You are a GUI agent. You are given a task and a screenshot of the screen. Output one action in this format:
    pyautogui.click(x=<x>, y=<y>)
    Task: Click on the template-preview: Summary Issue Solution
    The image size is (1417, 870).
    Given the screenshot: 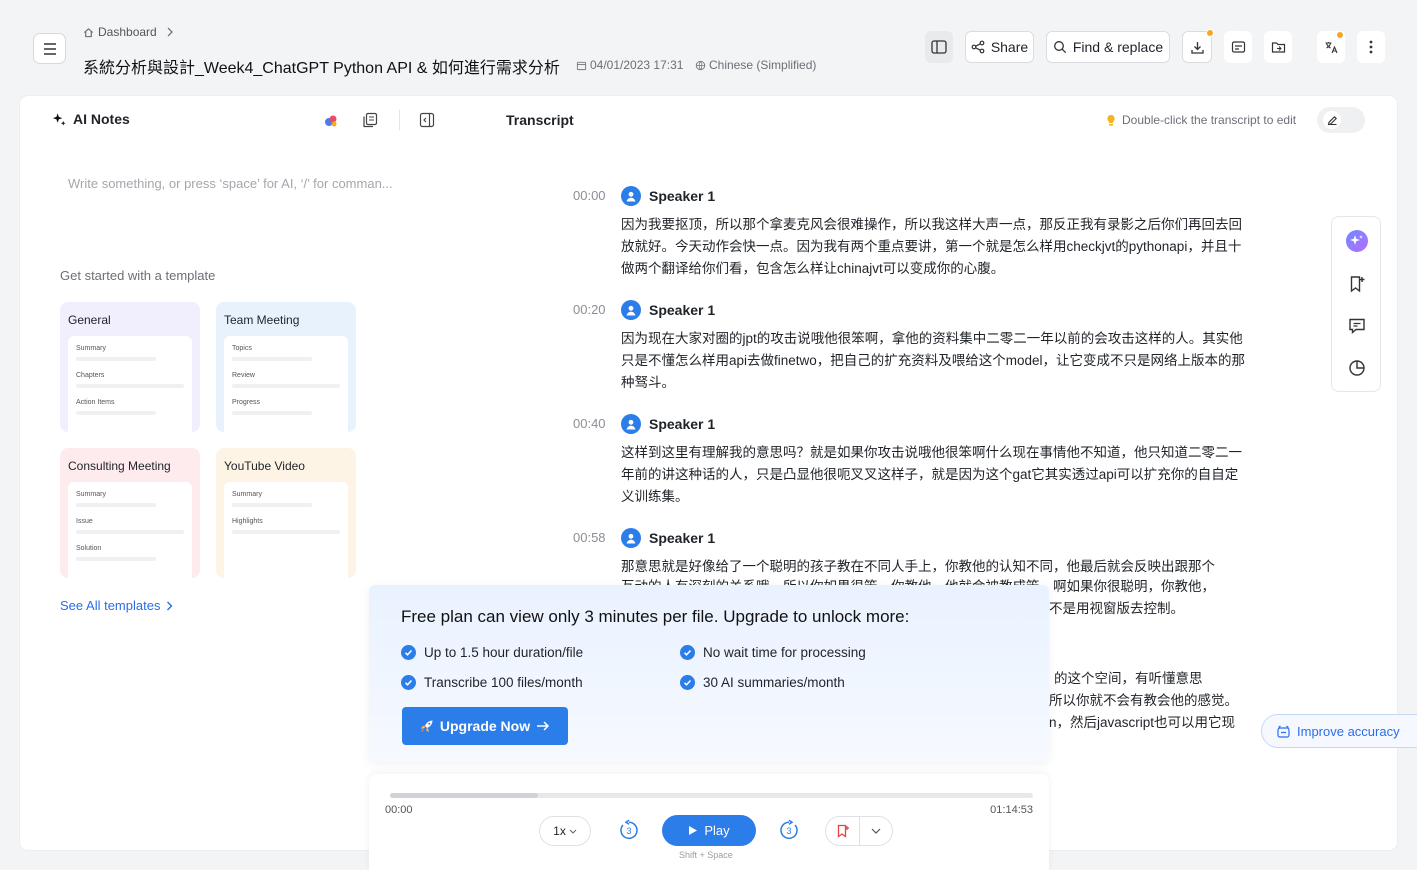 What is the action you would take?
    pyautogui.click(x=130, y=530)
    